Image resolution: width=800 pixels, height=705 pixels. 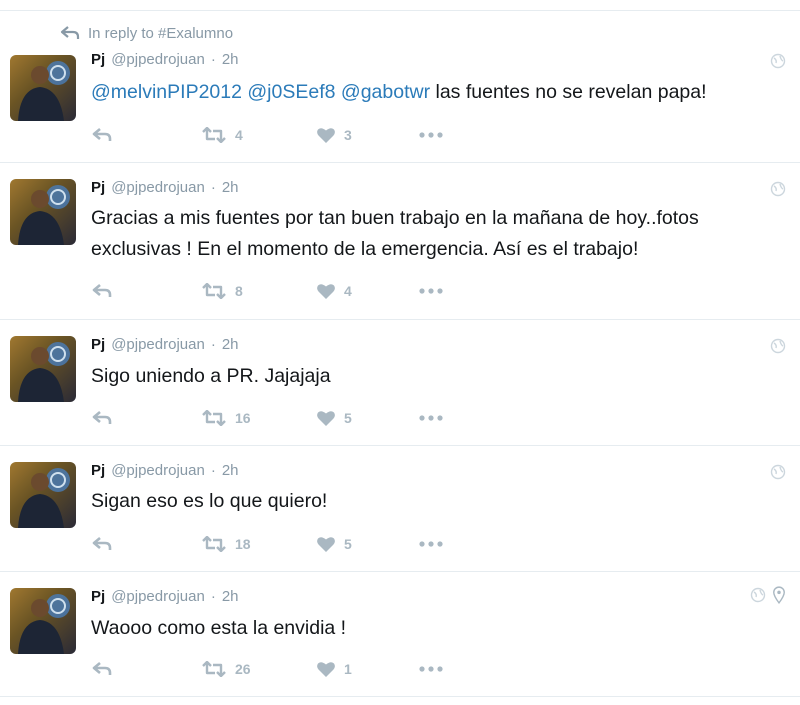 I want to click on retweet-button: 26, so click(x=258, y=669).